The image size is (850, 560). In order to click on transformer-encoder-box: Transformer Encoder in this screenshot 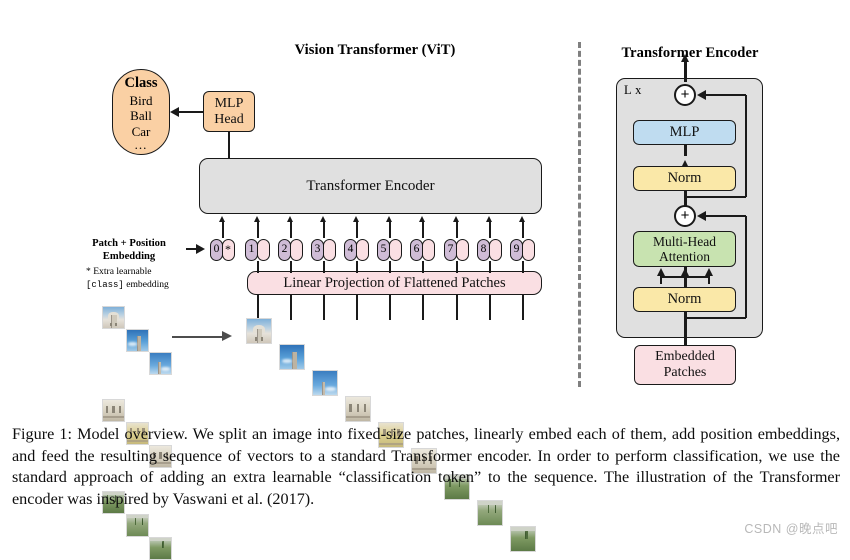, I will do `click(370, 186)`.